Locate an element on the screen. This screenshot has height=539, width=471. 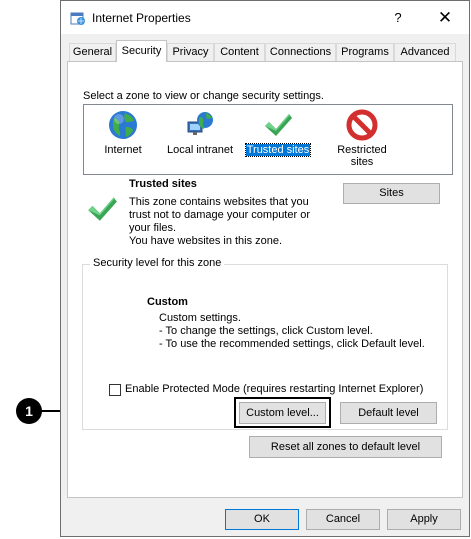
zone-local-intranet: Local intranet is located at coordinates (200, 132).